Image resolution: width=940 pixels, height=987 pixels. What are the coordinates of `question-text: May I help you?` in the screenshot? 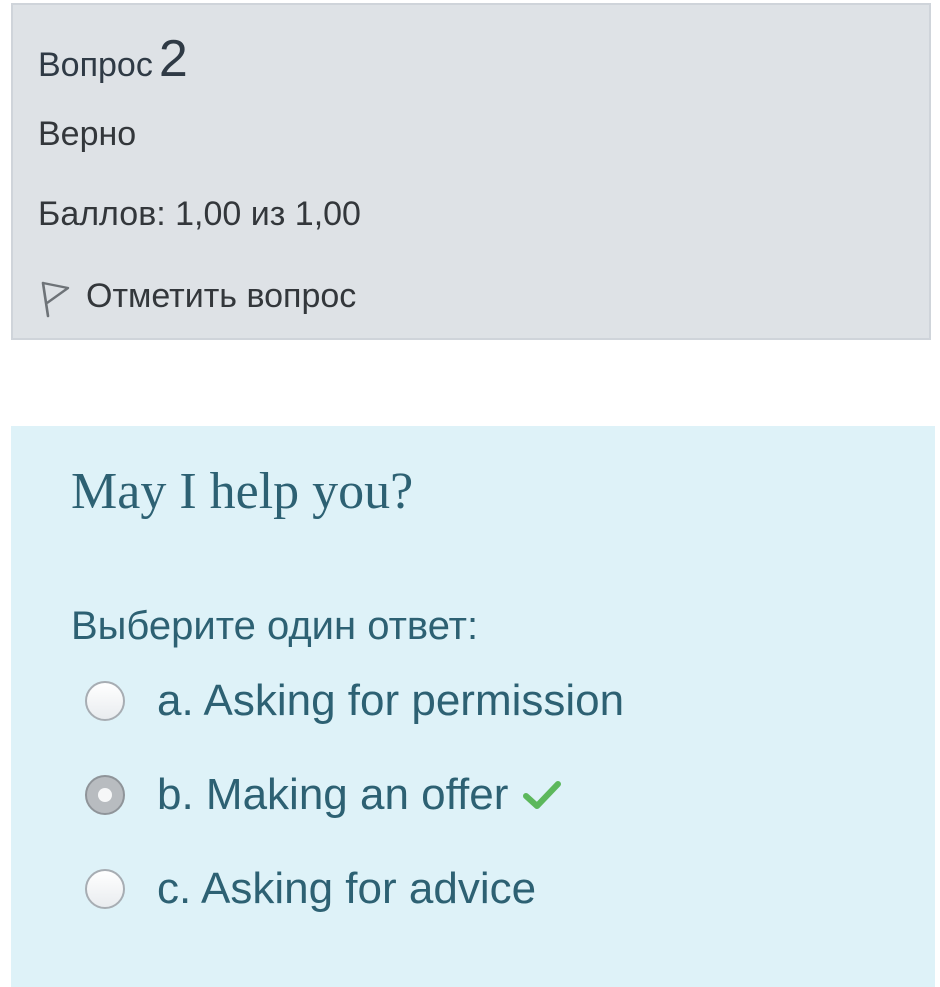 It's located at (242, 491).